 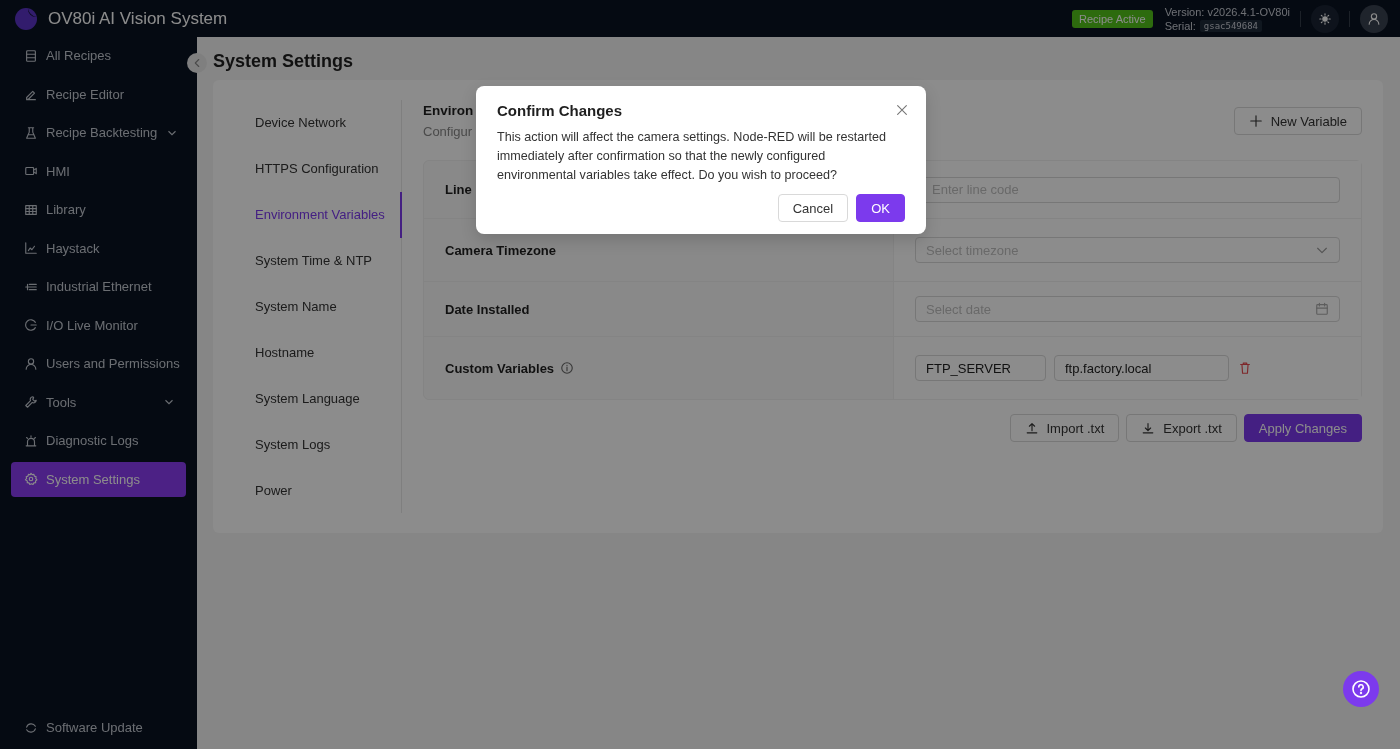 I want to click on settings-nav-item: Hostname, so click(x=307, y=352).